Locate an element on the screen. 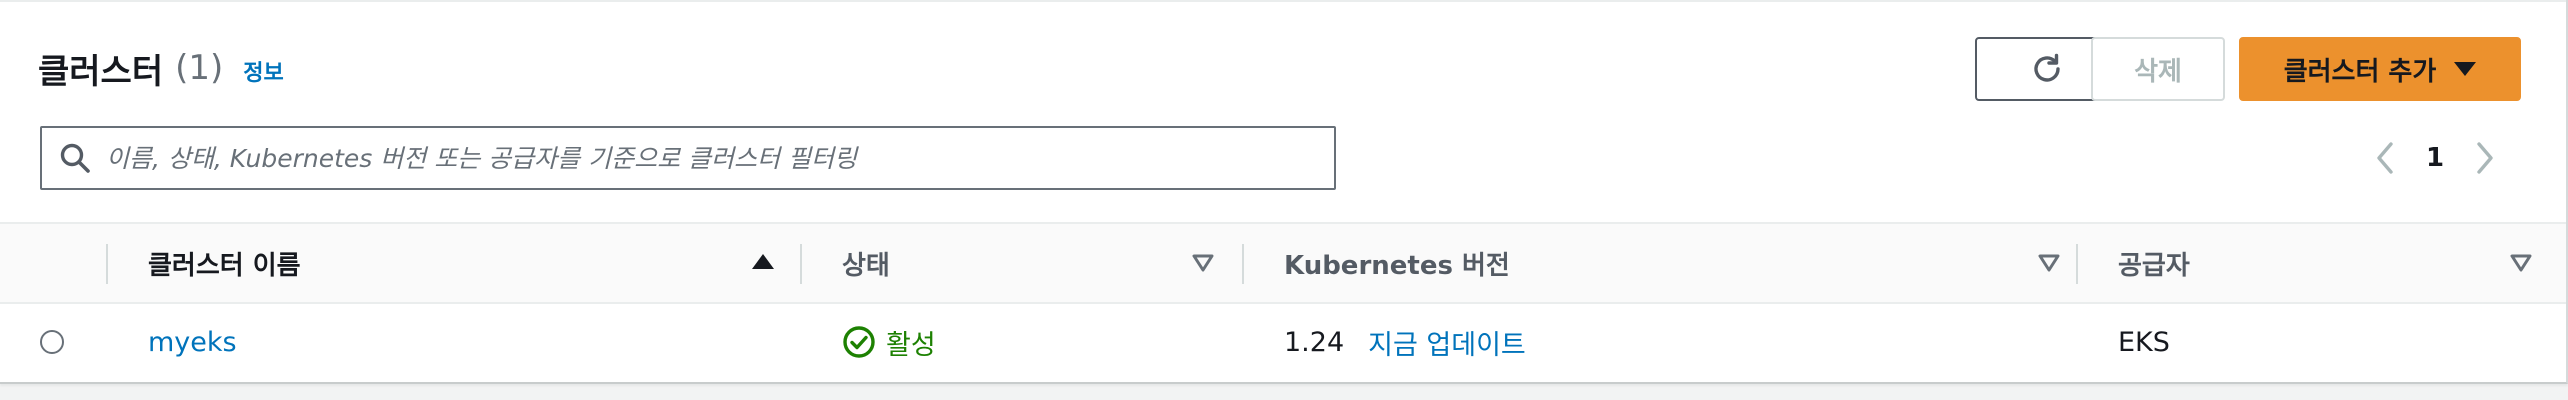  status-cell: 활성 is located at coordinates (889, 342).